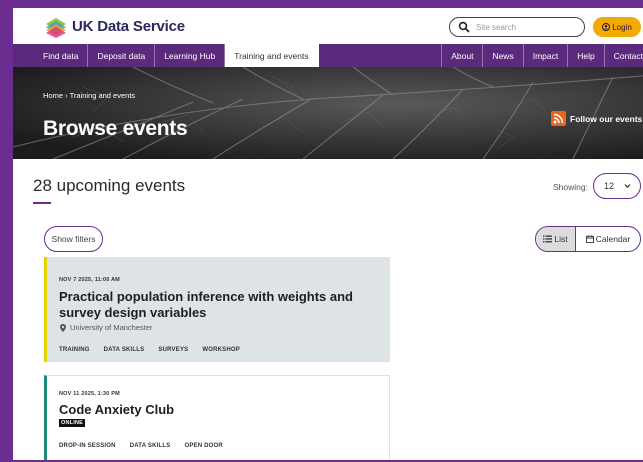 This screenshot has height=462, width=643. I want to click on title-underline, so click(42, 203).